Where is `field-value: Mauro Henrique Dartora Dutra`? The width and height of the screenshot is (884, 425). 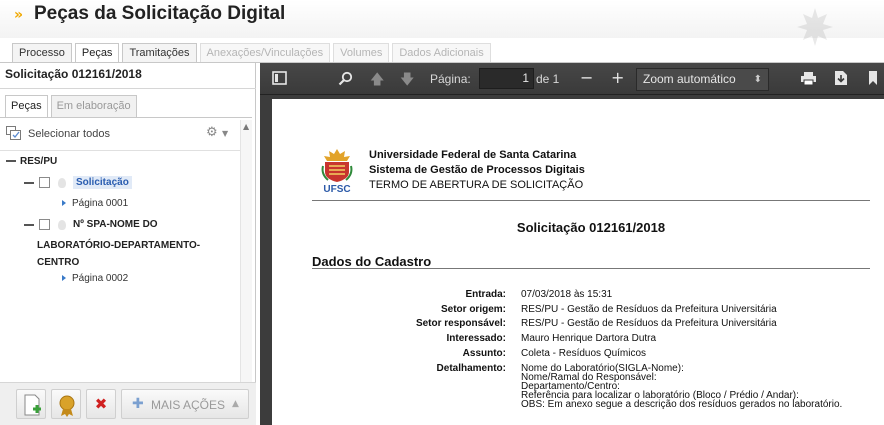 field-value: Mauro Henrique Dartora Dutra is located at coordinates (589, 338).